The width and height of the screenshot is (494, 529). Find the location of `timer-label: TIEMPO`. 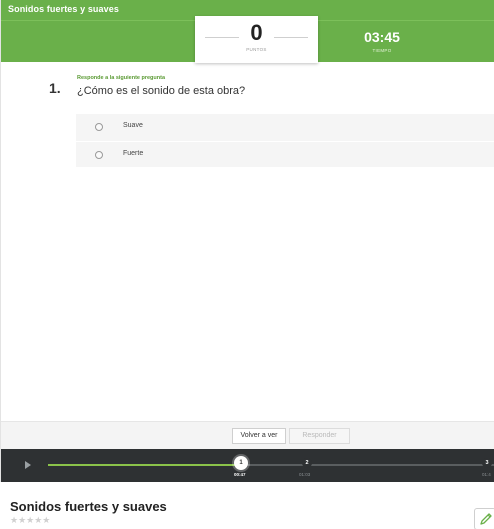

timer-label: TIEMPO is located at coordinates (382, 50).